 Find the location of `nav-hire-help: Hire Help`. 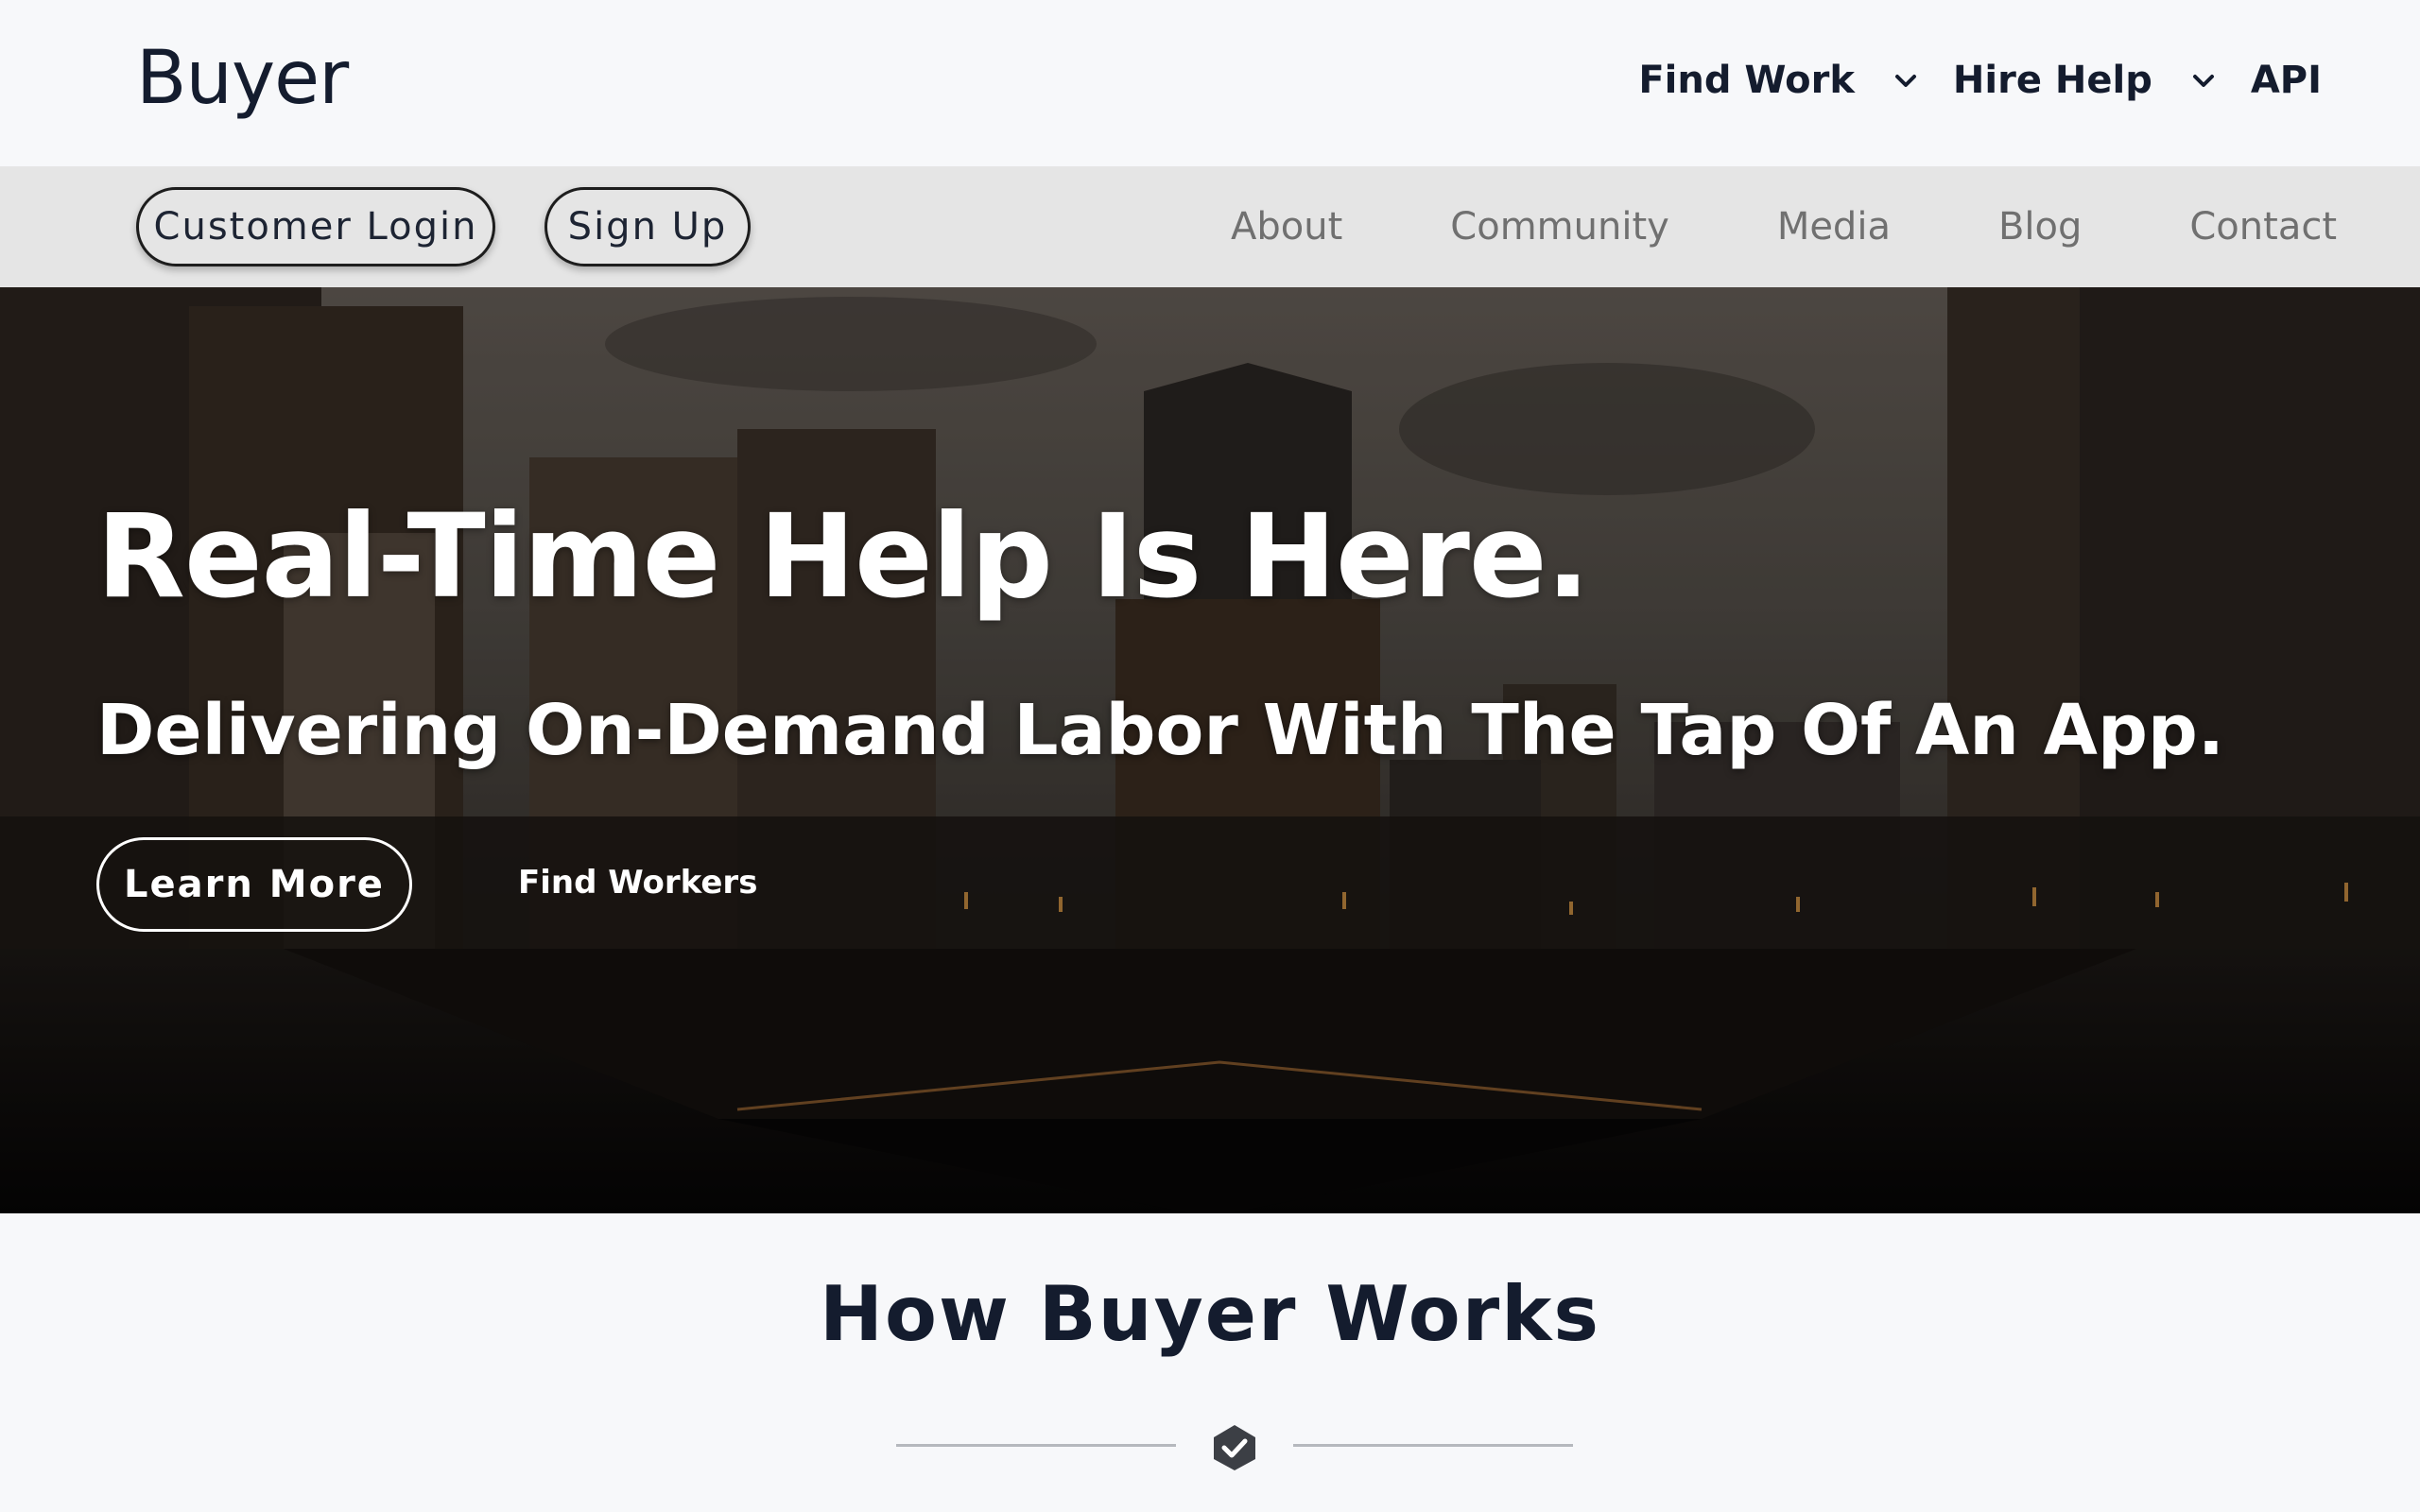

nav-hire-help: Hire Help is located at coordinates (2102, 80).